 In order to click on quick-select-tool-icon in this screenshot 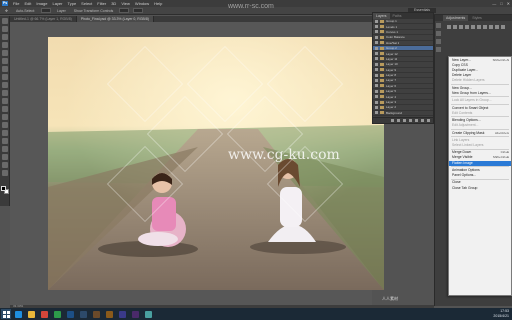, I will do `click(4, 45)`.